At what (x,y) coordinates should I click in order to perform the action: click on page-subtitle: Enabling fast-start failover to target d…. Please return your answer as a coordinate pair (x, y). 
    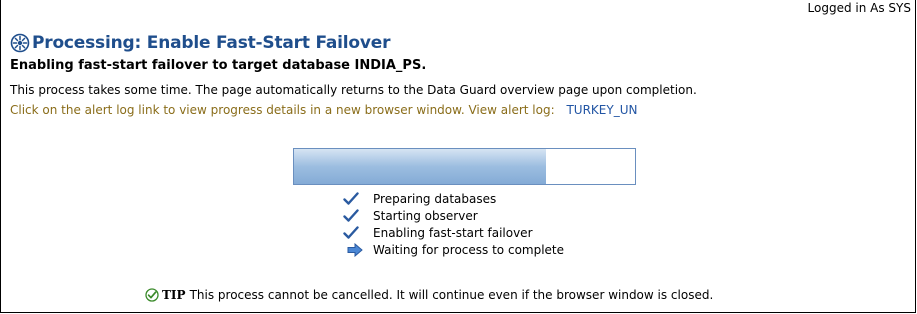
    Looking at the image, I should click on (218, 65).